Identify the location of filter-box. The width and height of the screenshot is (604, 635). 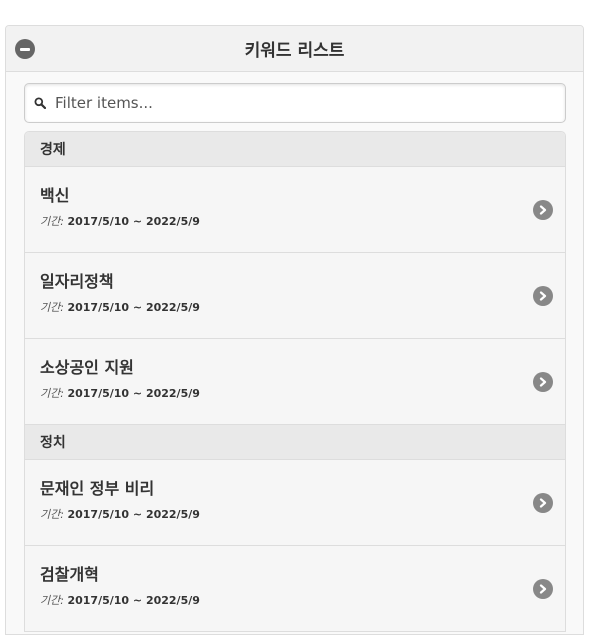
(295, 103).